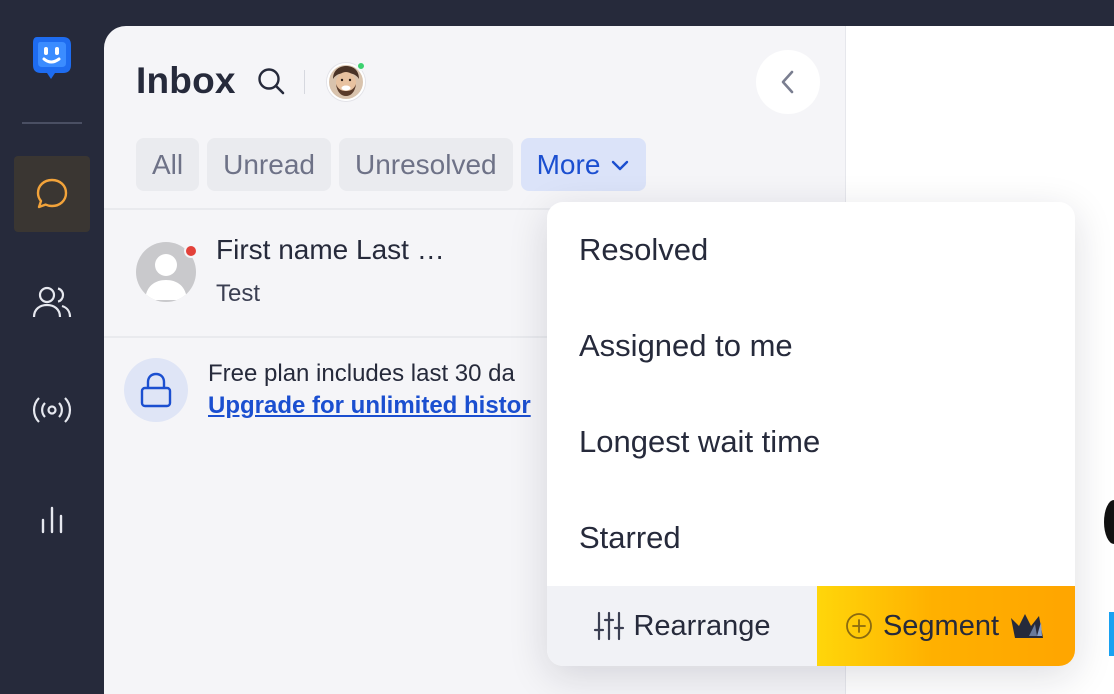 Image resolution: width=1114 pixels, height=694 pixels. I want to click on page-title: Inbox, so click(186, 80).